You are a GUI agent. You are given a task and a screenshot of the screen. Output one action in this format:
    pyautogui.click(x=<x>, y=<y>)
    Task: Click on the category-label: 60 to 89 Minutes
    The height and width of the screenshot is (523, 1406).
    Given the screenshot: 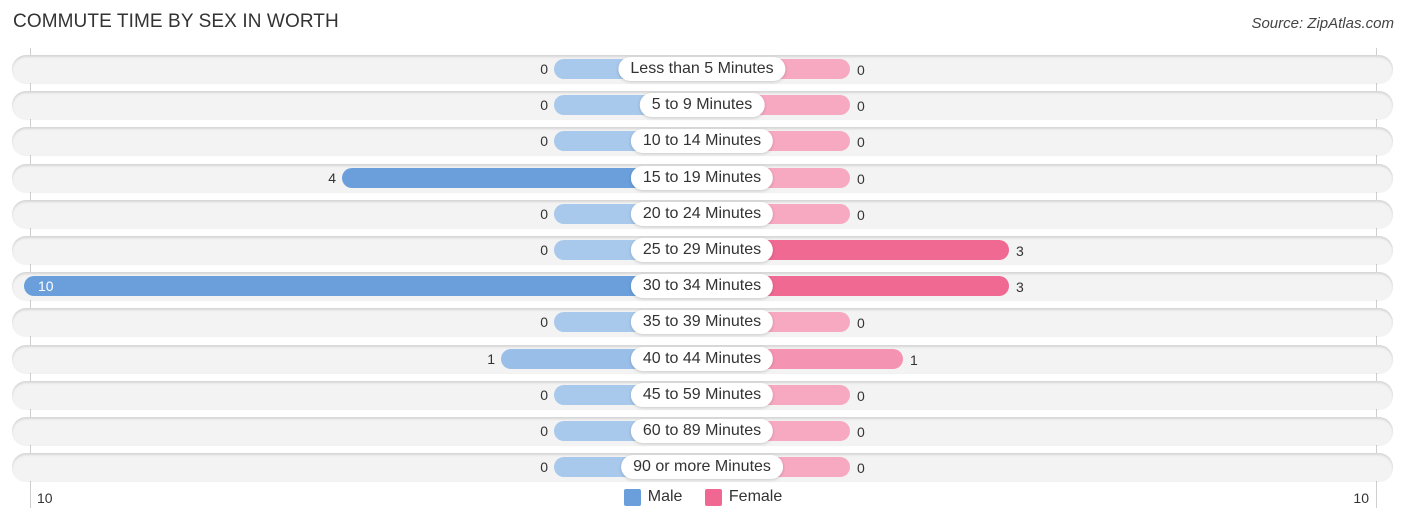 What is the action you would take?
    pyautogui.click(x=702, y=431)
    